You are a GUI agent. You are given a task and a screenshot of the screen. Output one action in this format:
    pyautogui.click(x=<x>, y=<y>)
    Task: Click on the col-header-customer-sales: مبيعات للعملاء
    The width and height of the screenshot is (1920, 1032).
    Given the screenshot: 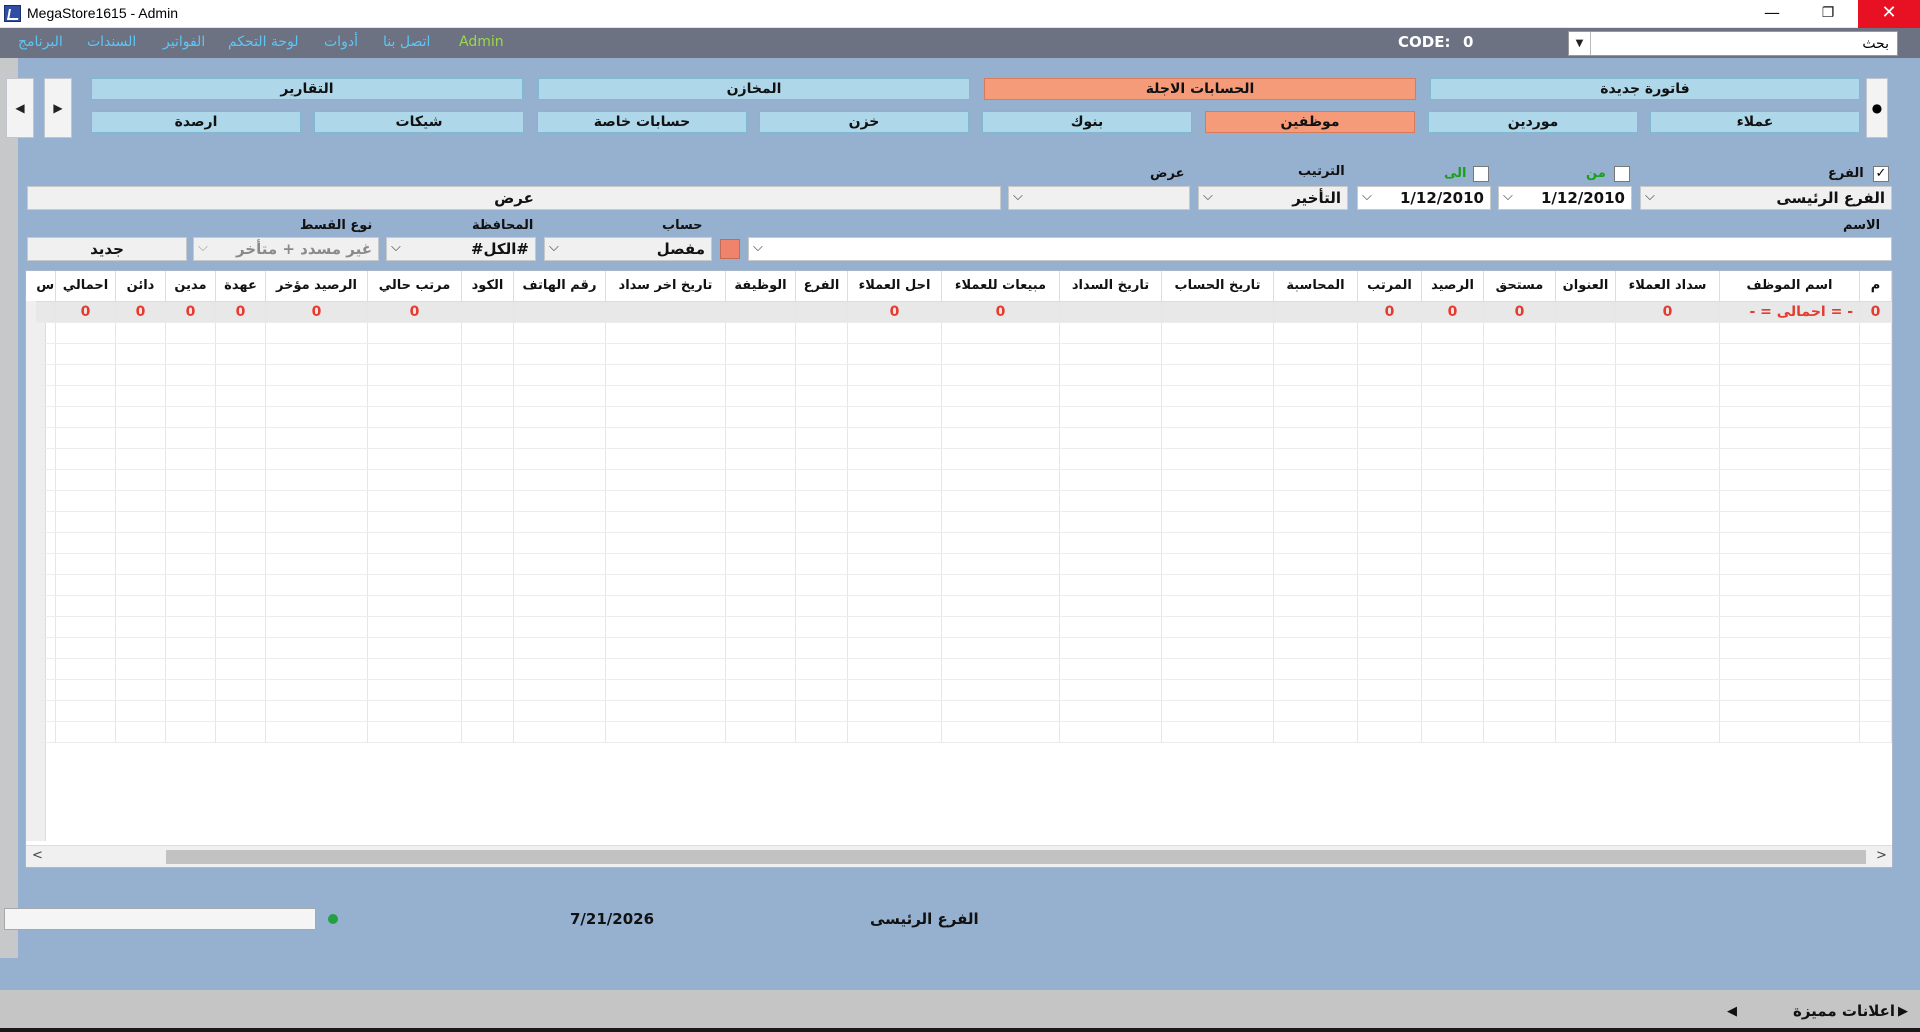 What is the action you would take?
    pyautogui.click(x=1000, y=286)
    